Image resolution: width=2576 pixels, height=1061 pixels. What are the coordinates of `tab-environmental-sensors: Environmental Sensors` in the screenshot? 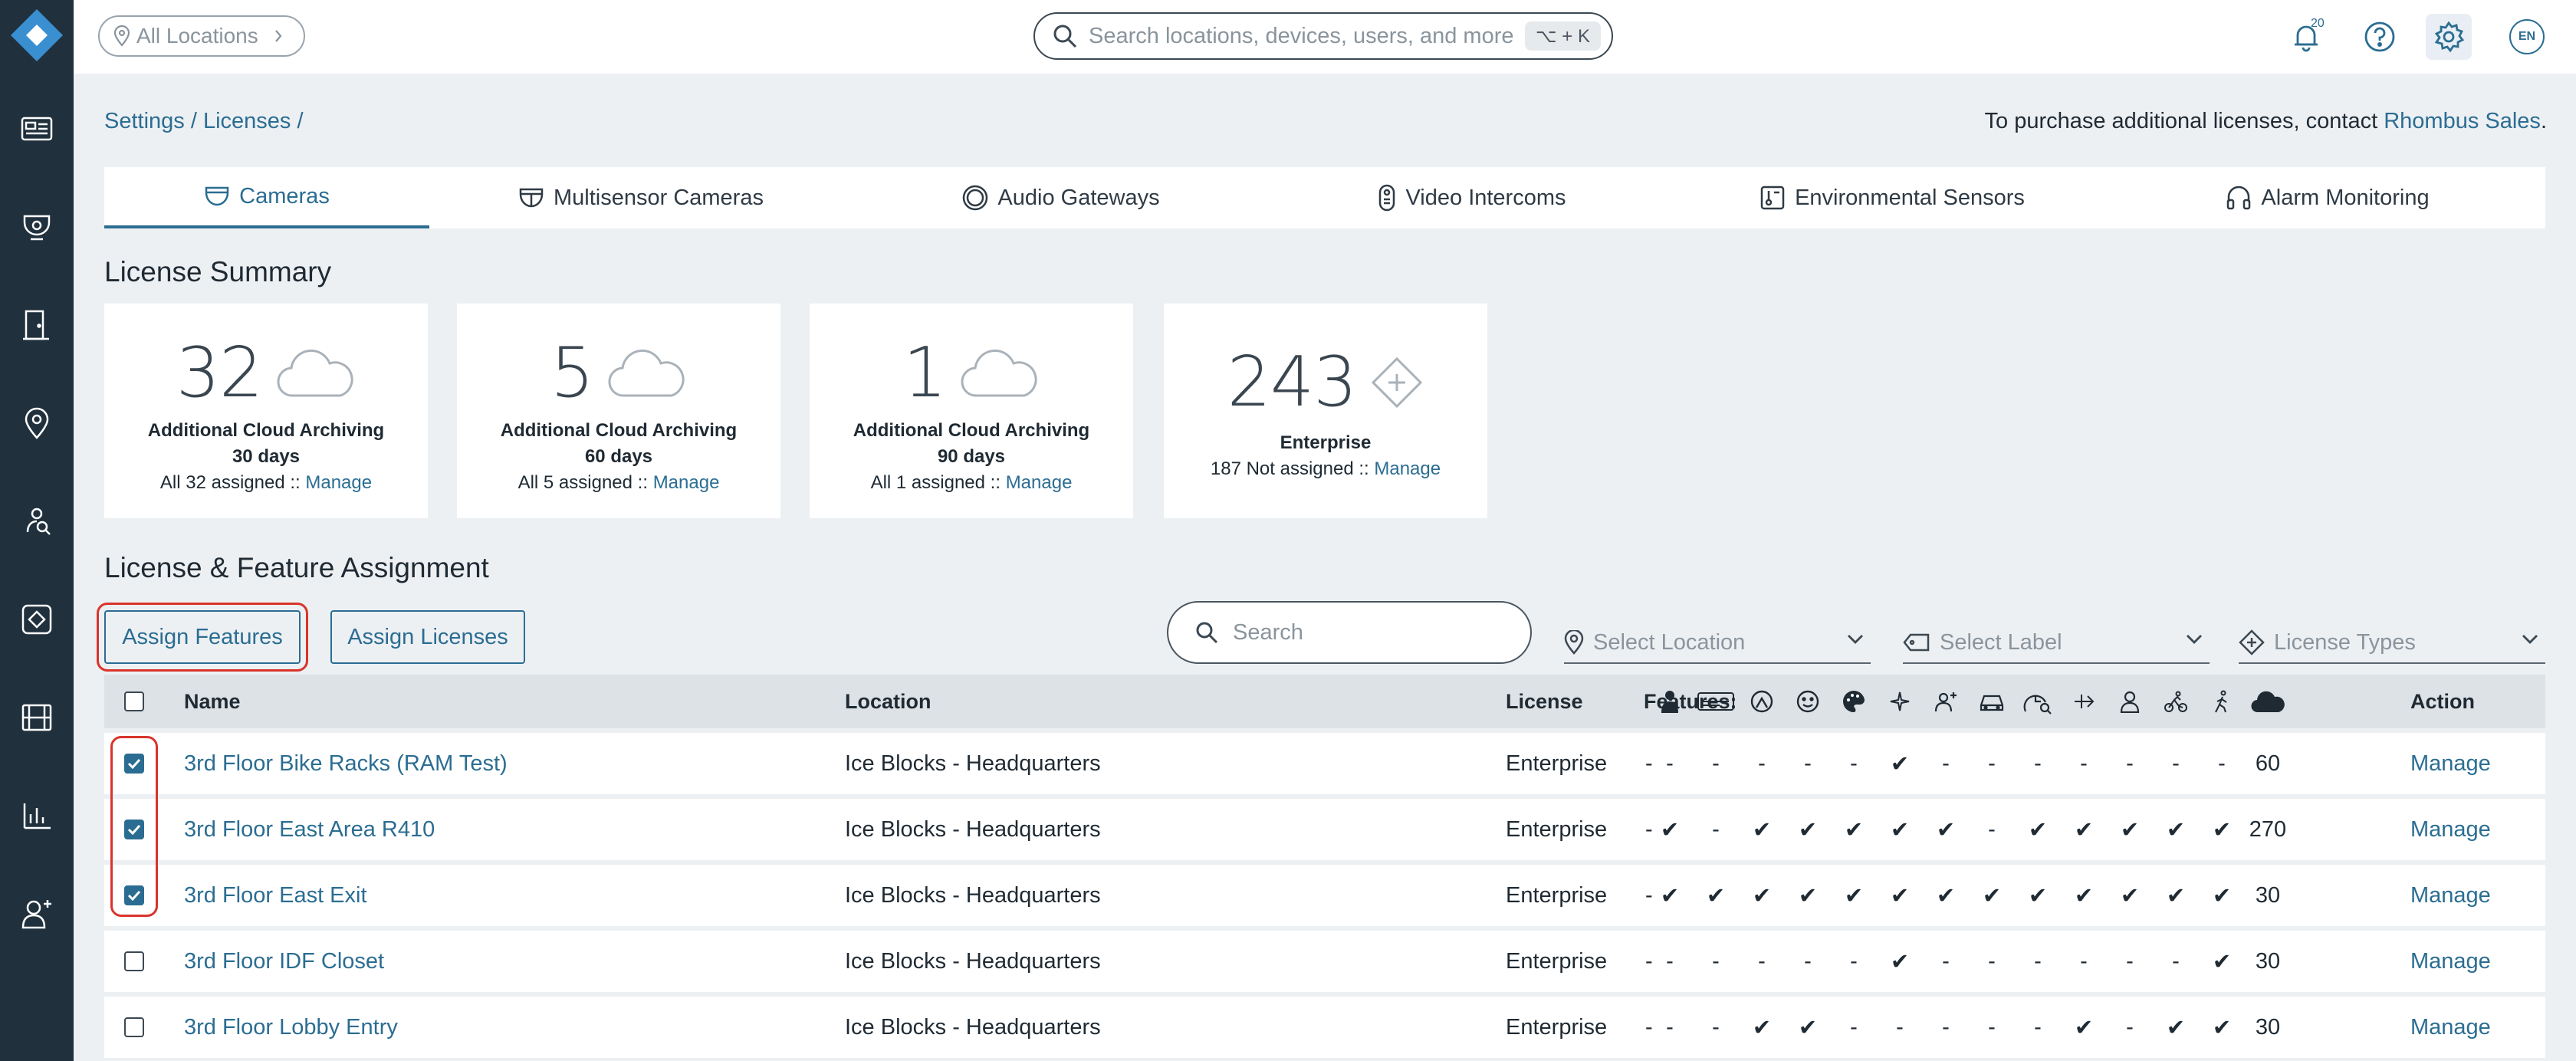 It's located at (1892, 197).